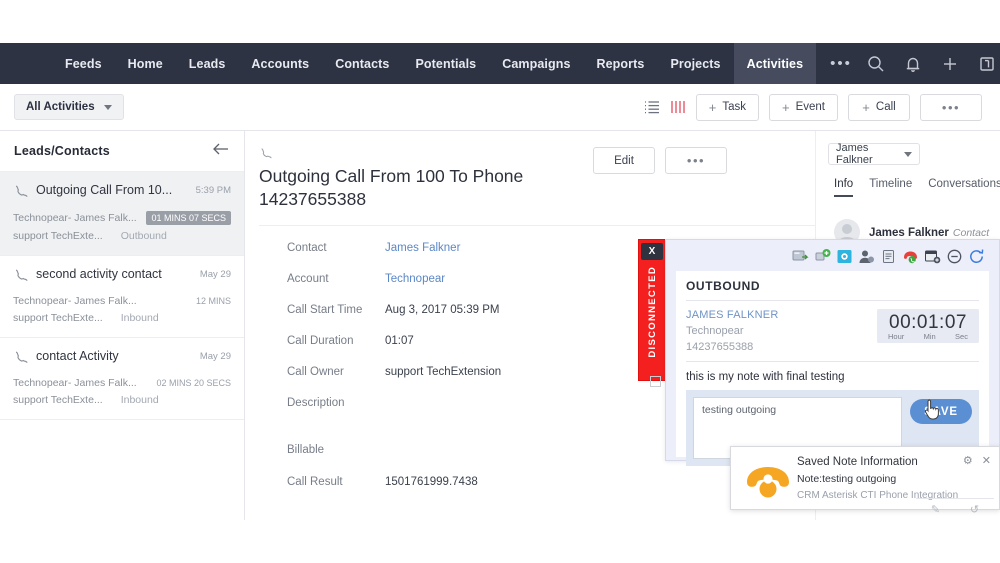  I want to click on list-view-icon, so click(652, 107).